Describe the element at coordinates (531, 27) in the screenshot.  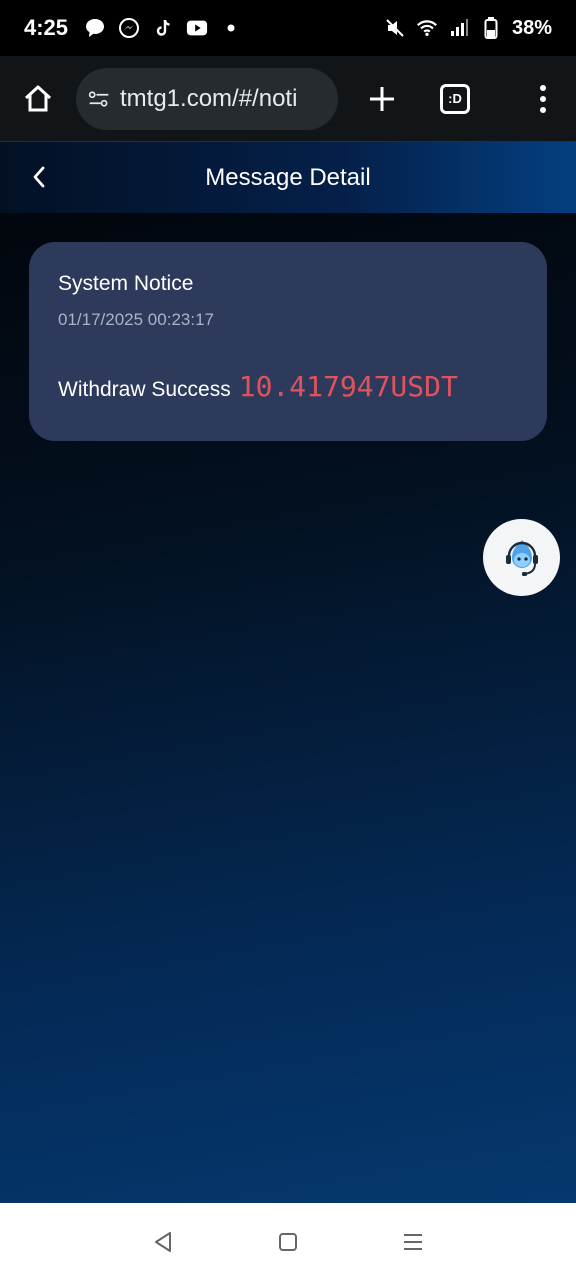
I see `battery-percent: 38%` at that location.